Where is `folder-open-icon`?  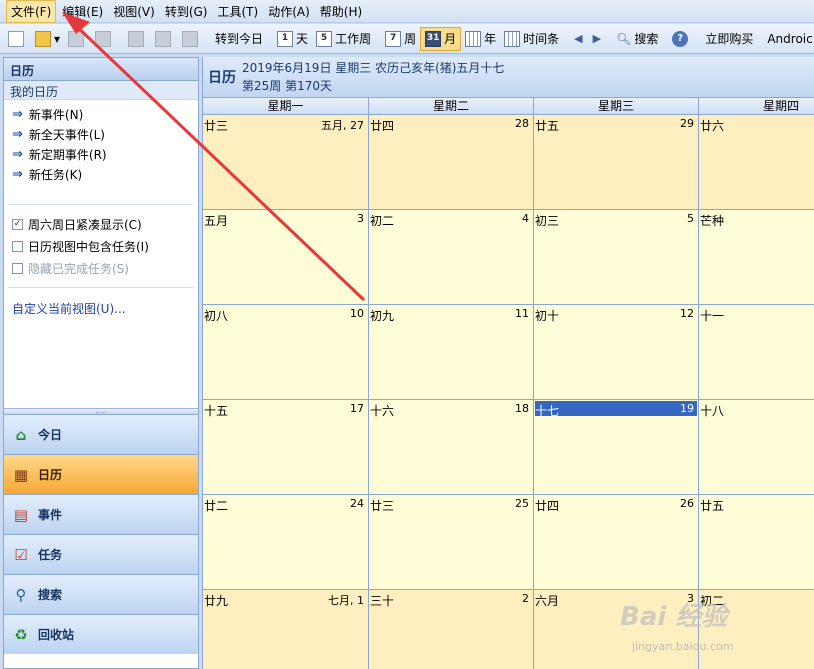 folder-open-icon is located at coordinates (43, 38).